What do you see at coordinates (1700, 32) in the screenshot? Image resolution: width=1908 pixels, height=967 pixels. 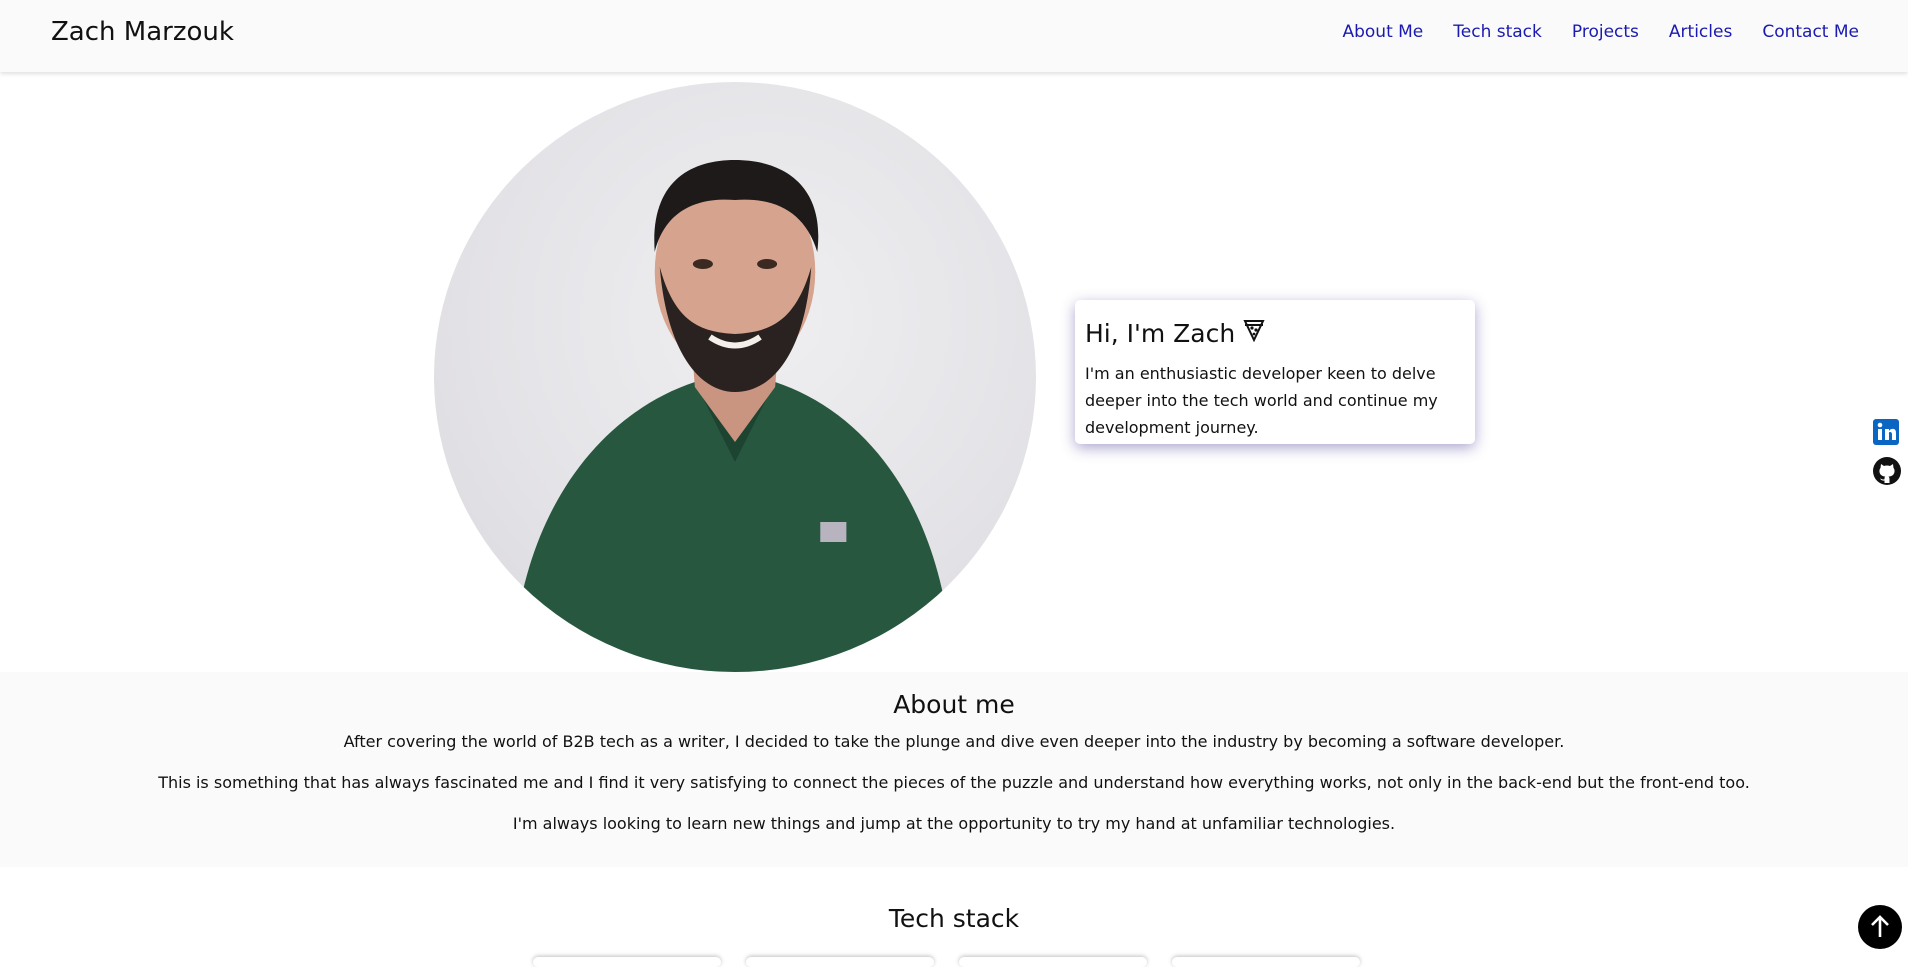 I see `nav-articles: Articles` at bounding box center [1700, 32].